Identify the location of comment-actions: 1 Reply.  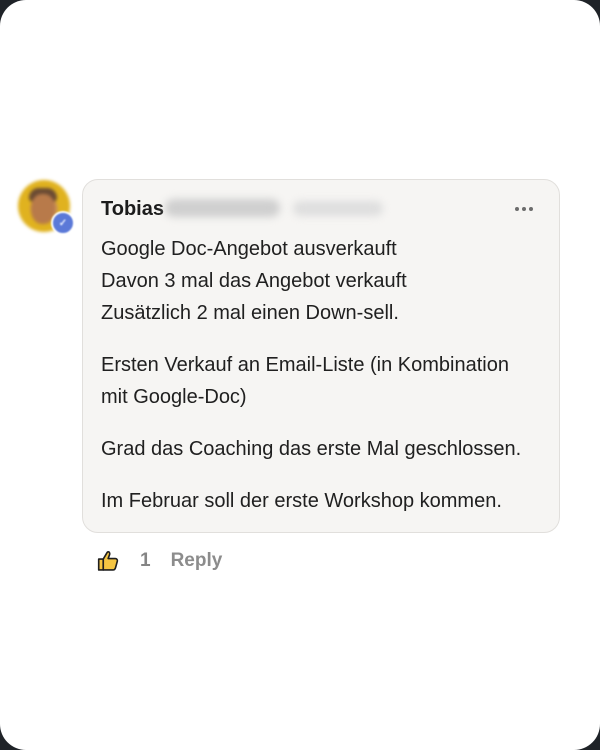
(159, 561).